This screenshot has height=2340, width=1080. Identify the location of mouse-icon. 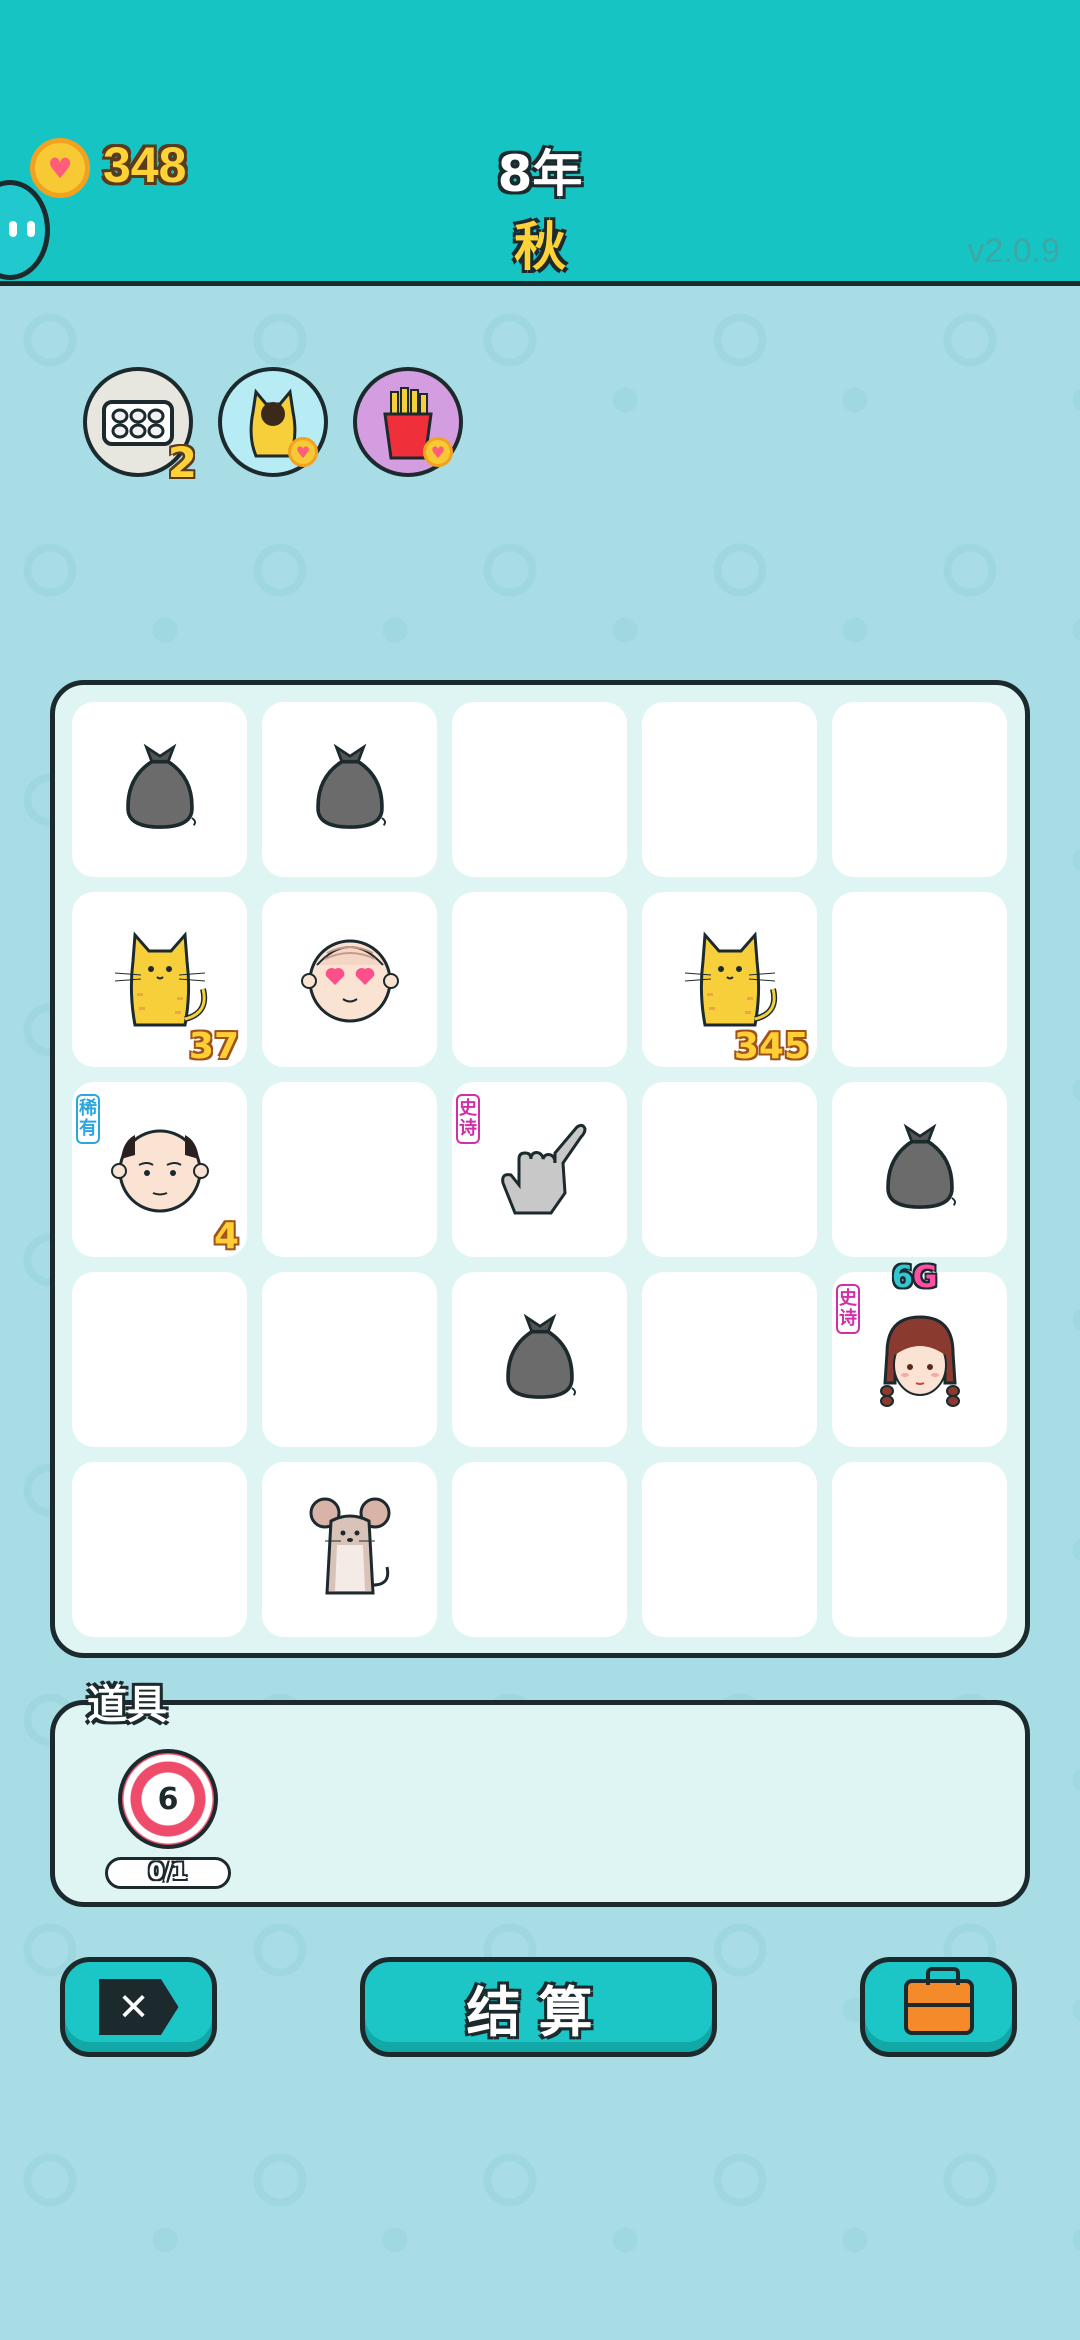
(350, 1550).